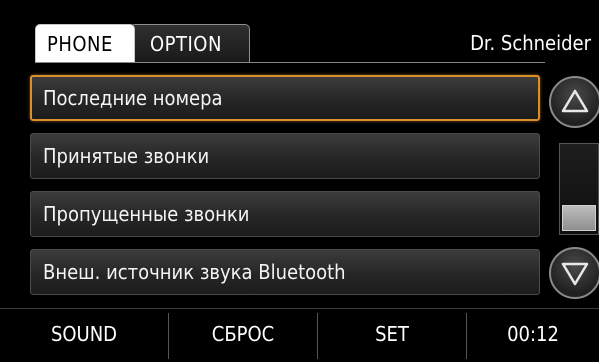 This screenshot has width=599, height=362. Describe the element at coordinates (285, 98) in the screenshot. I see `list-item-recent-numbers: Последние номера` at that location.